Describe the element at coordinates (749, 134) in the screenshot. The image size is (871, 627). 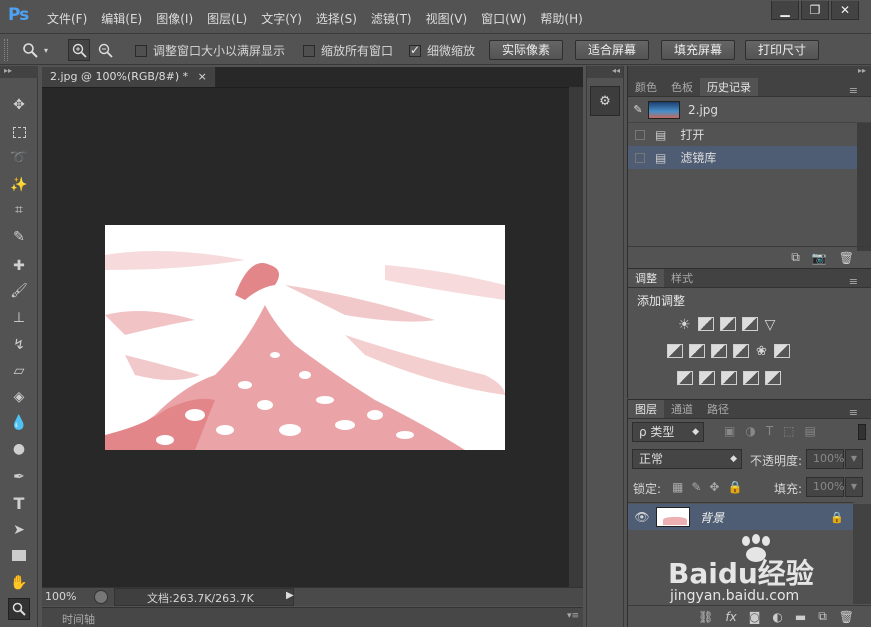
I see `history-item: ▤ 打开` at that location.